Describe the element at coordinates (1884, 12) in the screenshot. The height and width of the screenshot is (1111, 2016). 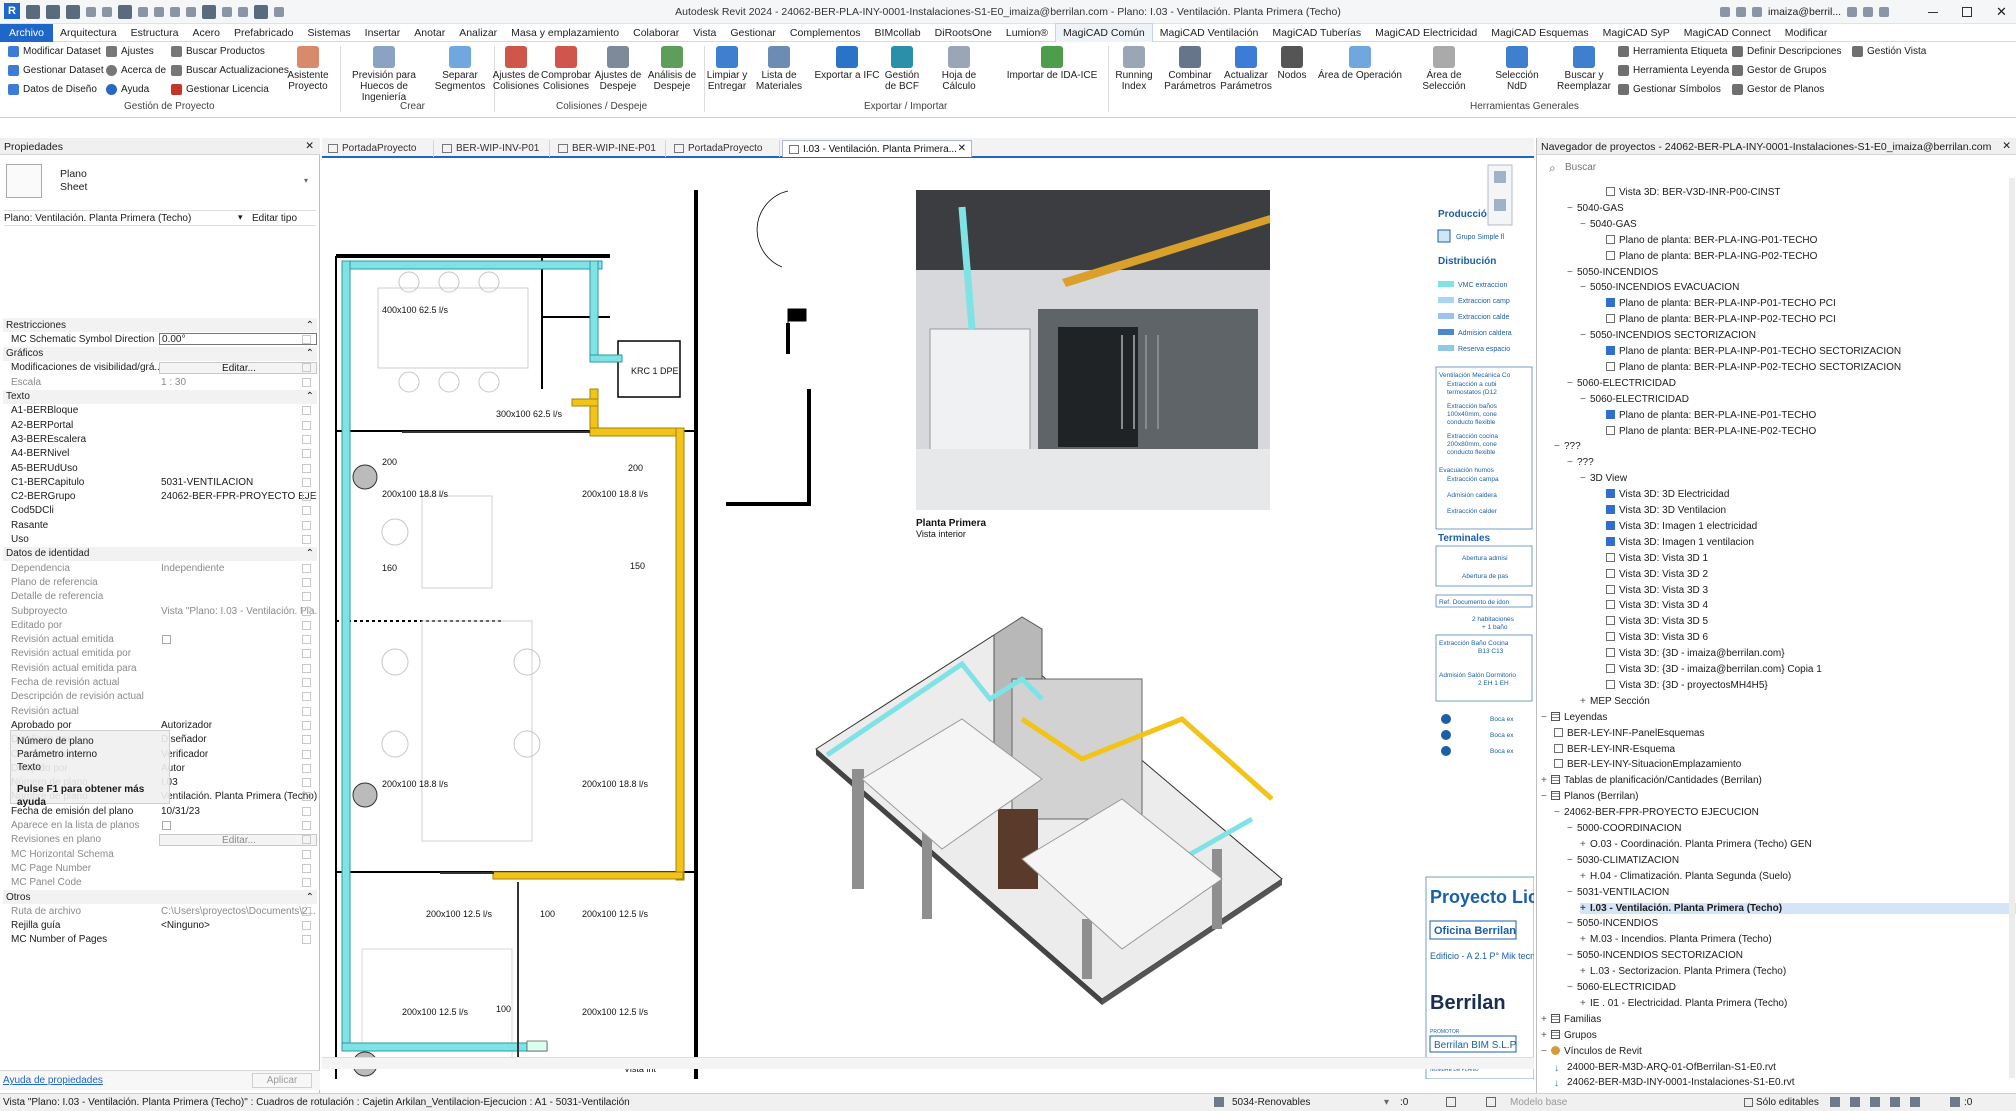
I see `help-icon` at that location.